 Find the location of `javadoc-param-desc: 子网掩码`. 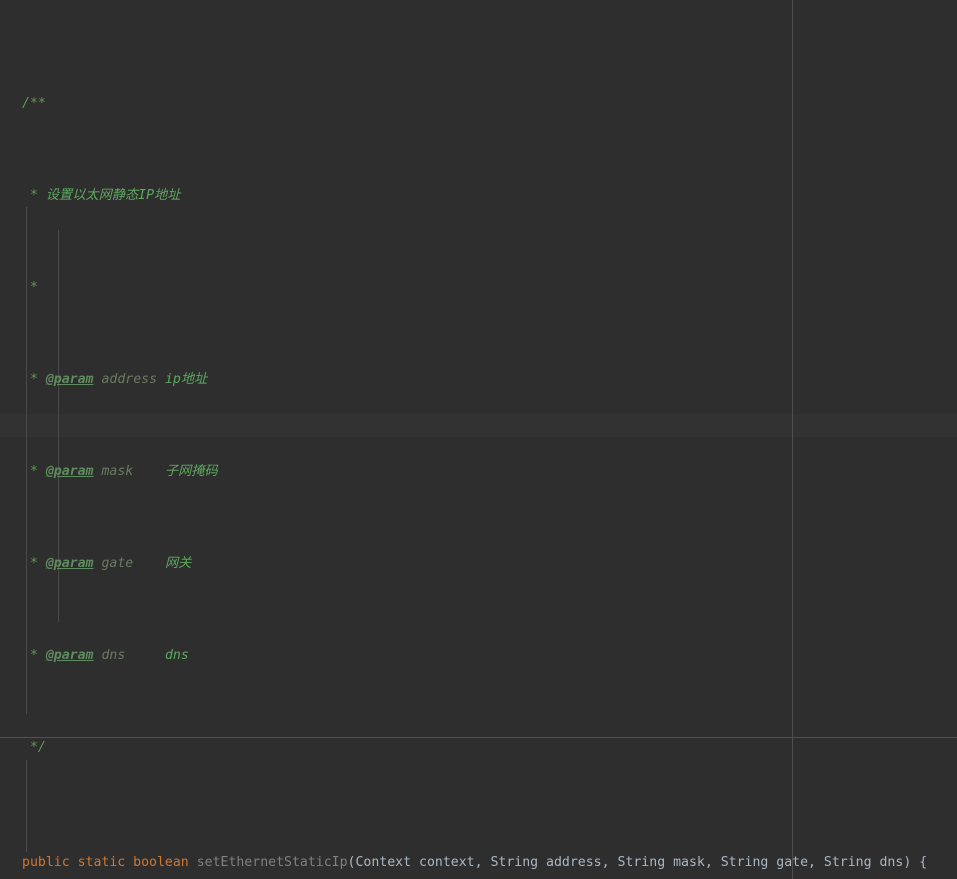

javadoc-param-desc: 子网掩码 is located at coordinates (191, 471).